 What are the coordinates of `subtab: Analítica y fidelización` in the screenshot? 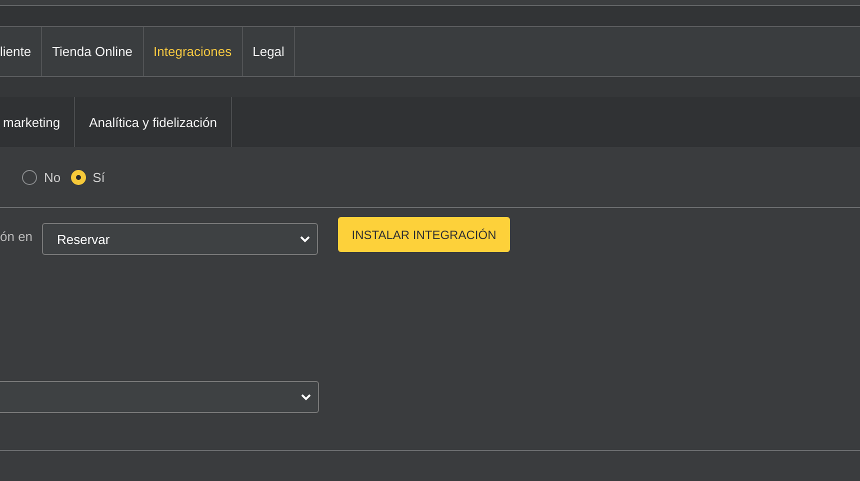 It's located at (153, 122).